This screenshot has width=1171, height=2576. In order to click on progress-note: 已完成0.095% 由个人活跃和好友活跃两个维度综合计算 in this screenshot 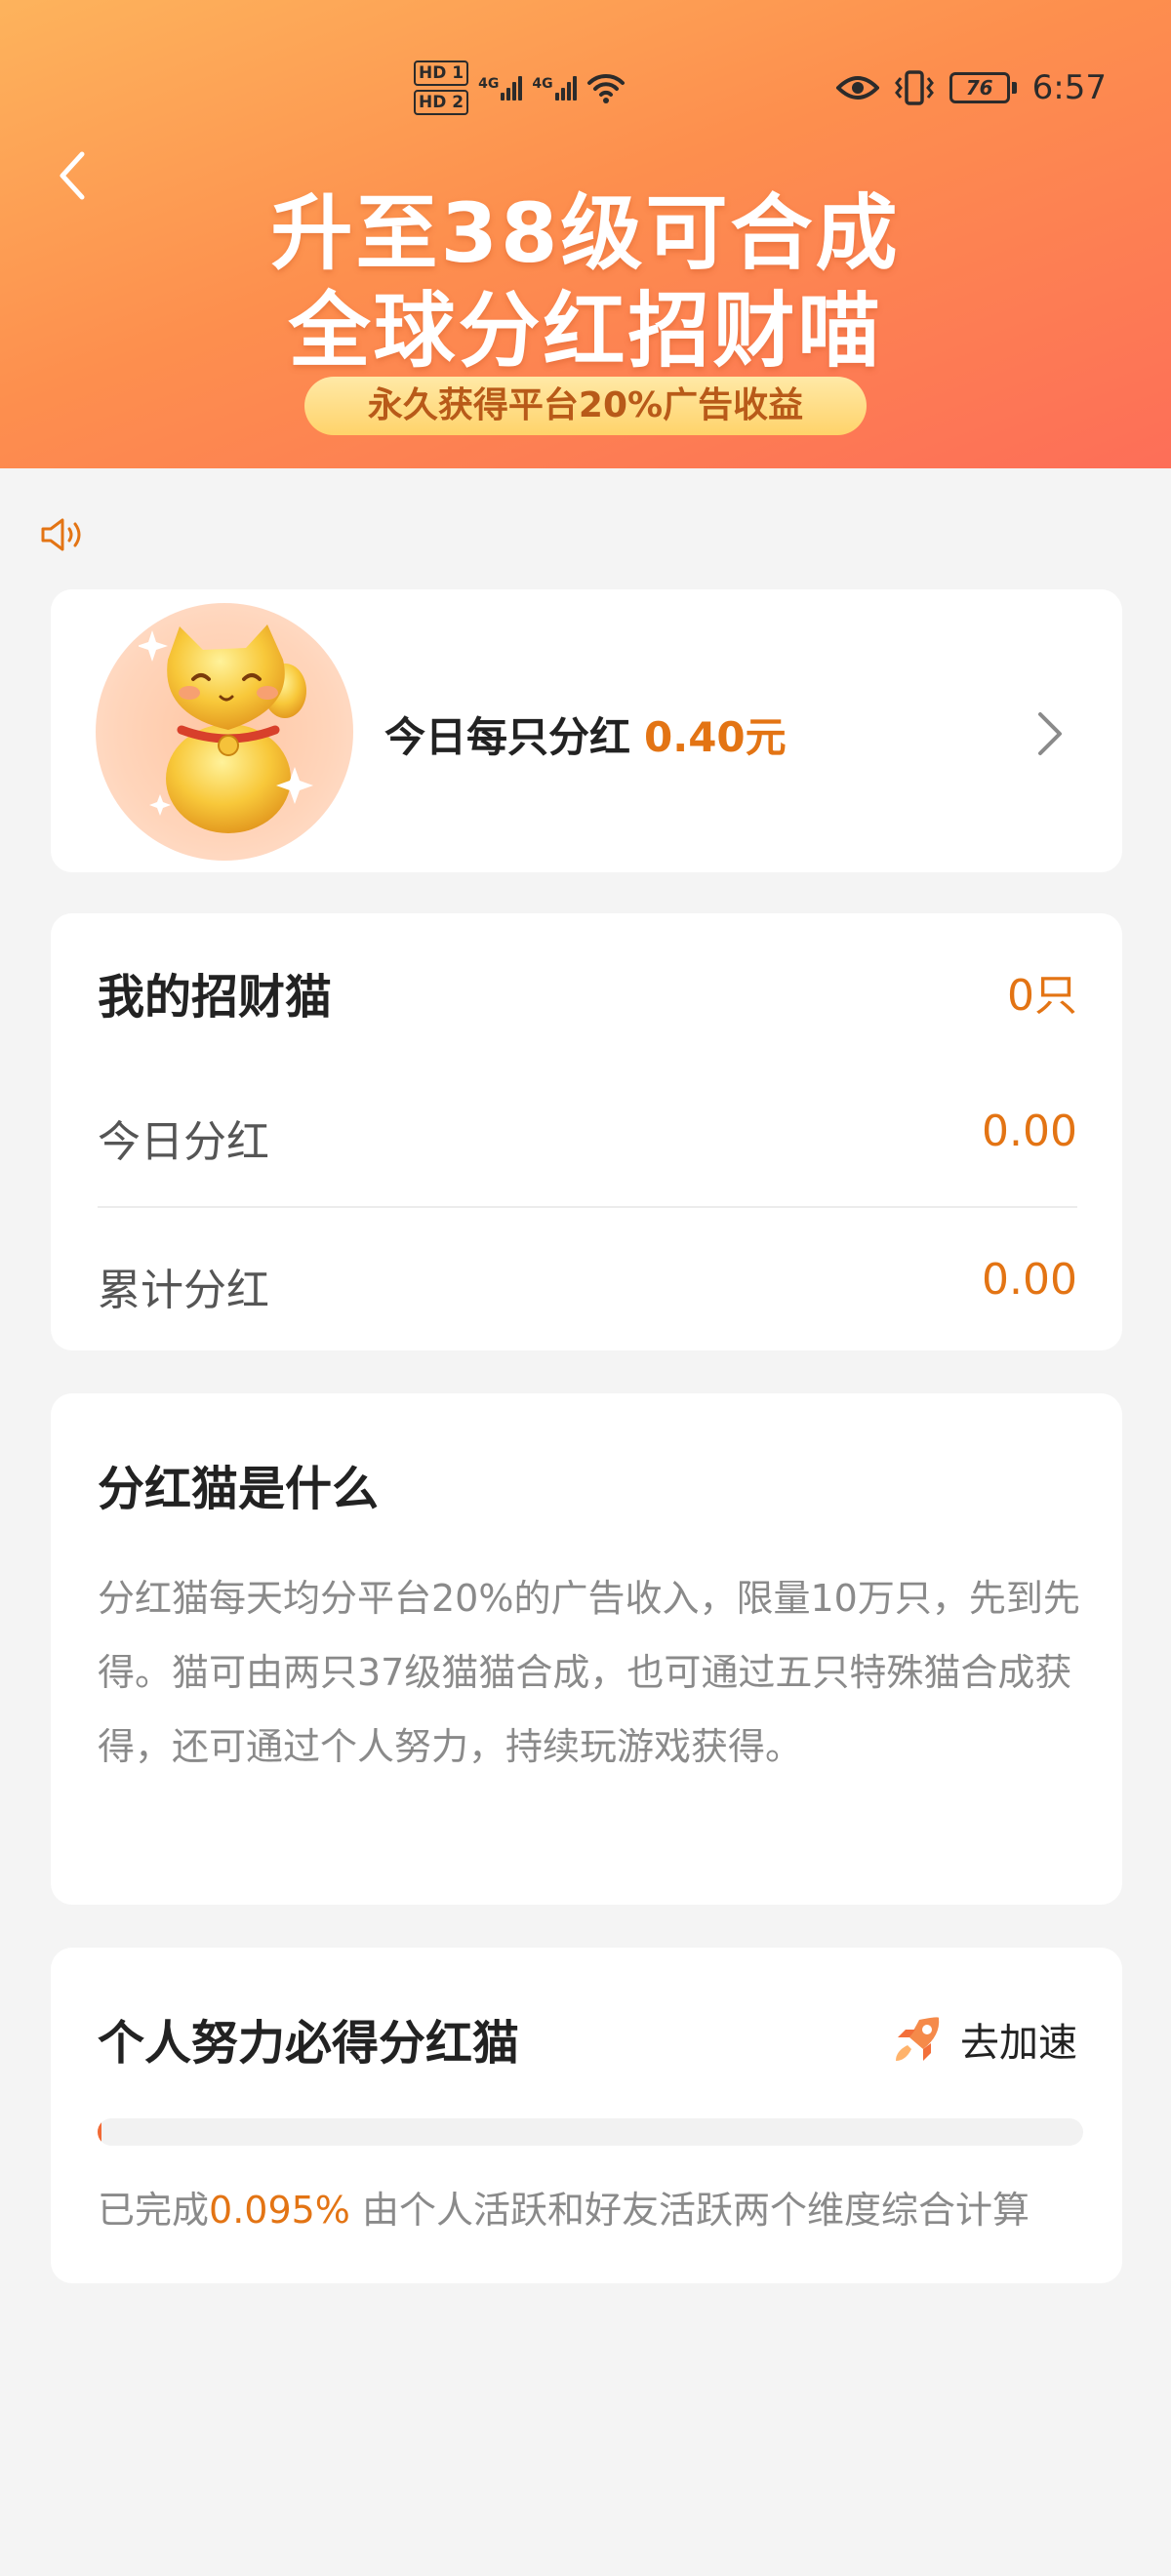, I will do `click(564, 2207)`.